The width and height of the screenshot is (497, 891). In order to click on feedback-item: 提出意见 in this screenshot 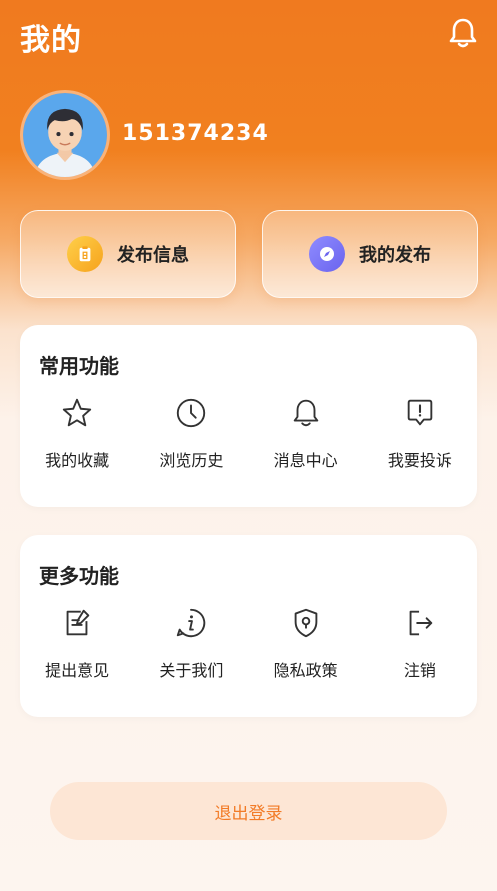, I will do `click(77, 655)`.